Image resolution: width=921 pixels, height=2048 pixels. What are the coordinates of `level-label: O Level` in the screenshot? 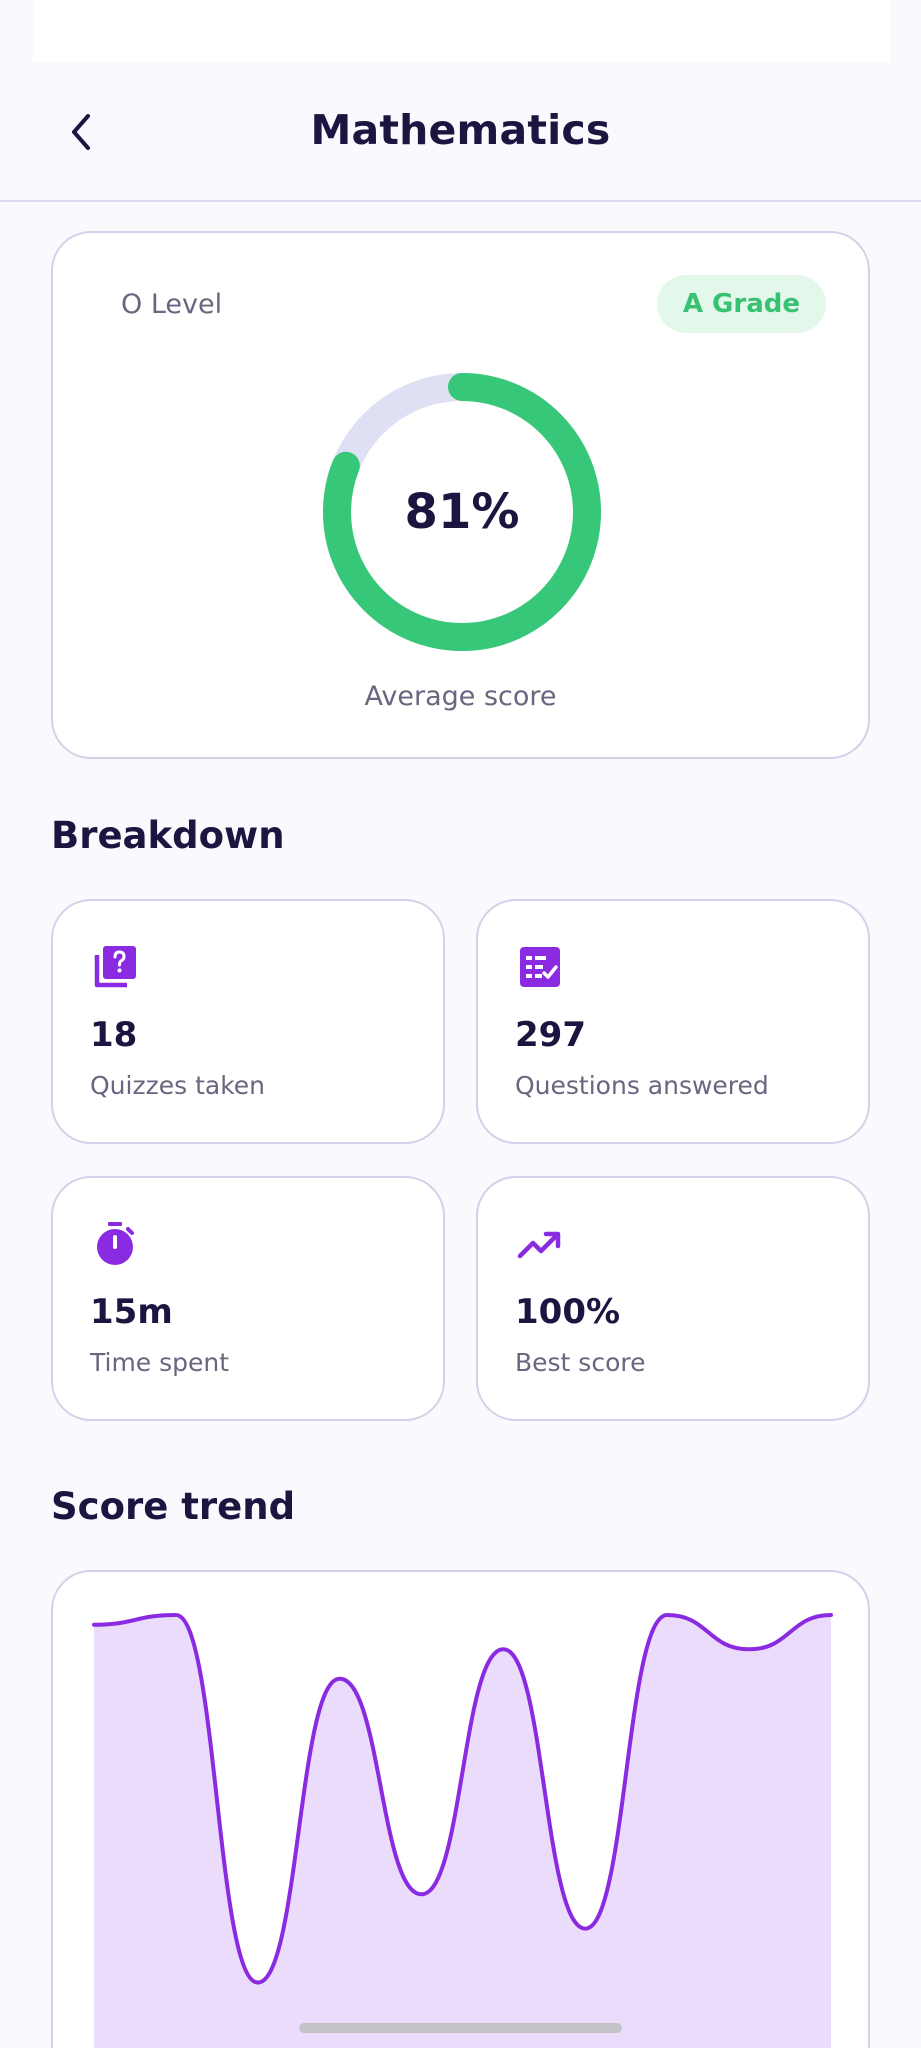 It's located at (172, 304).